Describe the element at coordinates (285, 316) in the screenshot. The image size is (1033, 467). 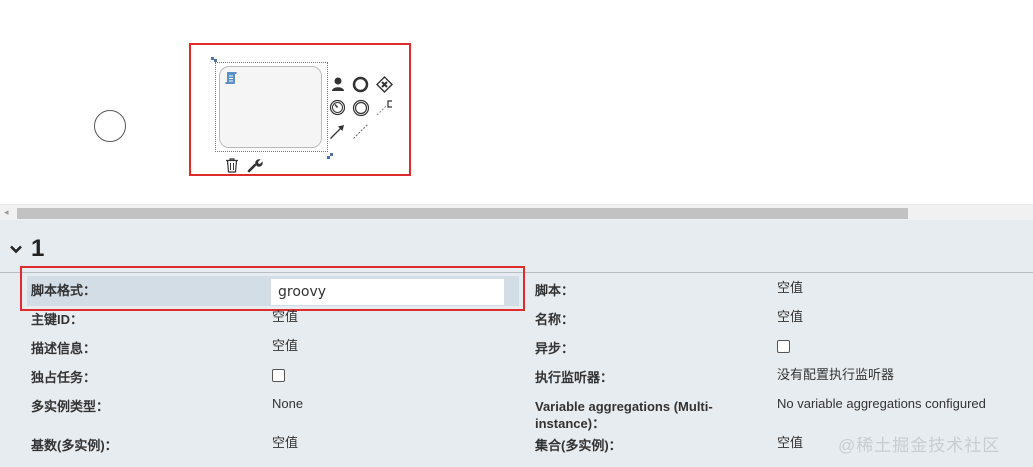
I see `main-id-value: 空值` at that location.